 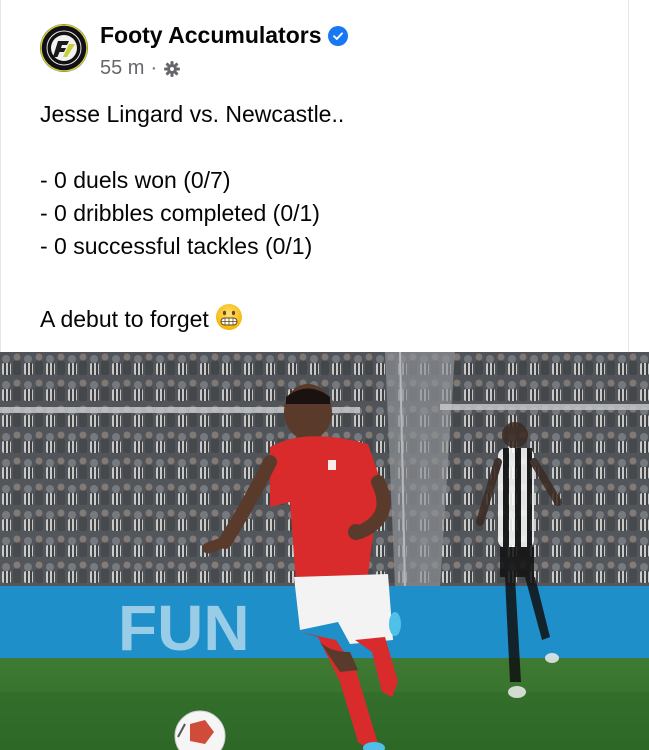 I want to click on post-meta: 55 m ·, so click(x=140, y=68).